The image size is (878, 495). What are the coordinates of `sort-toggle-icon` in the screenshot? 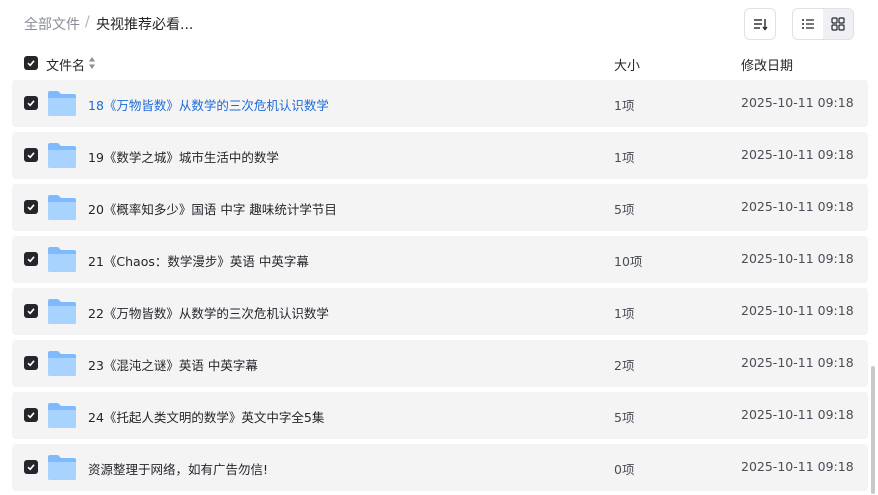 It's located at (92, 63).